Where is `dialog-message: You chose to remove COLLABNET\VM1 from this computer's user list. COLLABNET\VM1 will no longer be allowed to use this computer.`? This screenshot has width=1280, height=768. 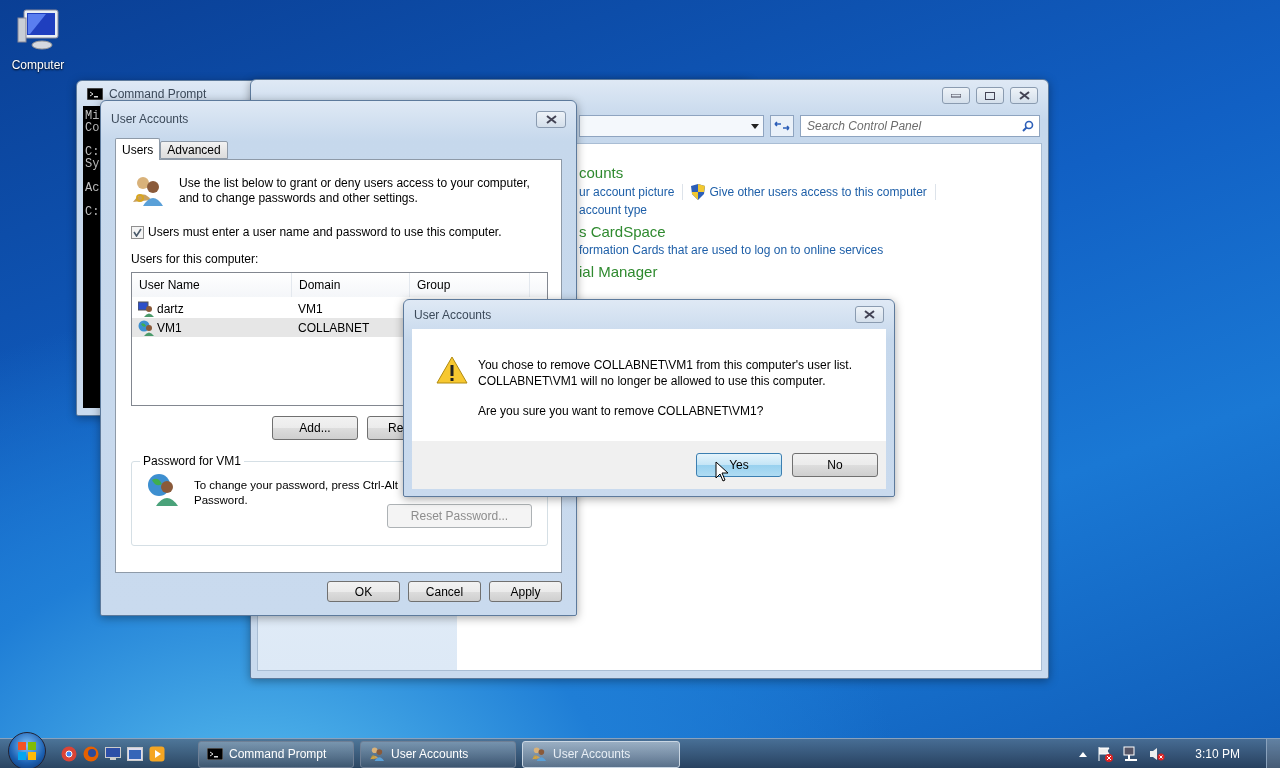
dialog-message: You chose to remove COLLABNET\VM1 from this computer's user list. COLLABNET\VM1 will no longer be allowed to use this computer. is located at coordinates (665, 373).